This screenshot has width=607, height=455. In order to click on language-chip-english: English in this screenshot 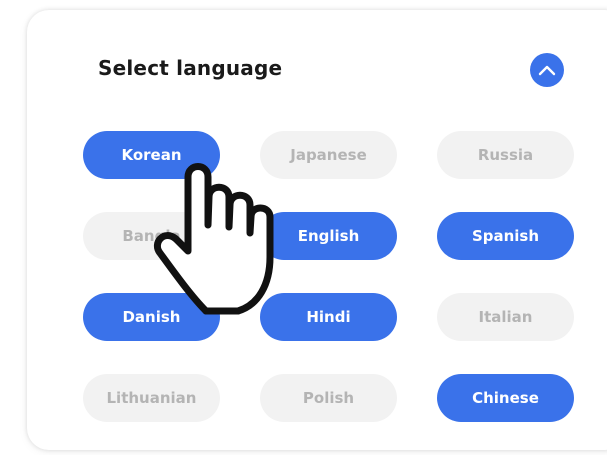, I will do `click(328, 236)`.